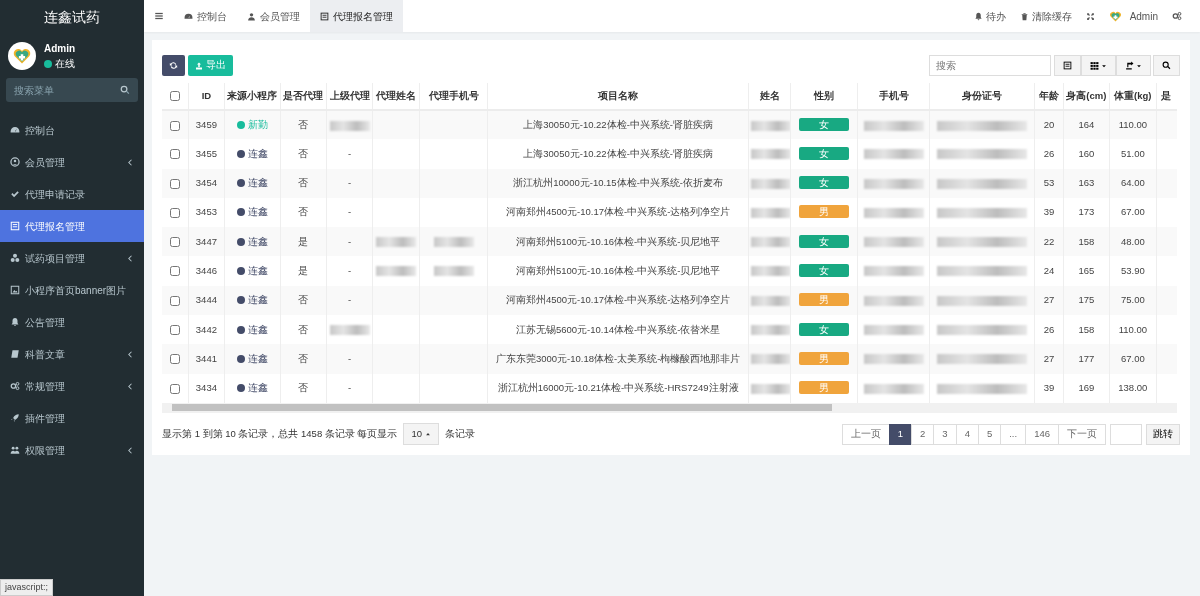 The height and width of the screenshot is (596, 1200). What do you see at coordinates (206, 153) in the screenshot?
I see `table-cell: 3455` at bounding box center [206, 153].